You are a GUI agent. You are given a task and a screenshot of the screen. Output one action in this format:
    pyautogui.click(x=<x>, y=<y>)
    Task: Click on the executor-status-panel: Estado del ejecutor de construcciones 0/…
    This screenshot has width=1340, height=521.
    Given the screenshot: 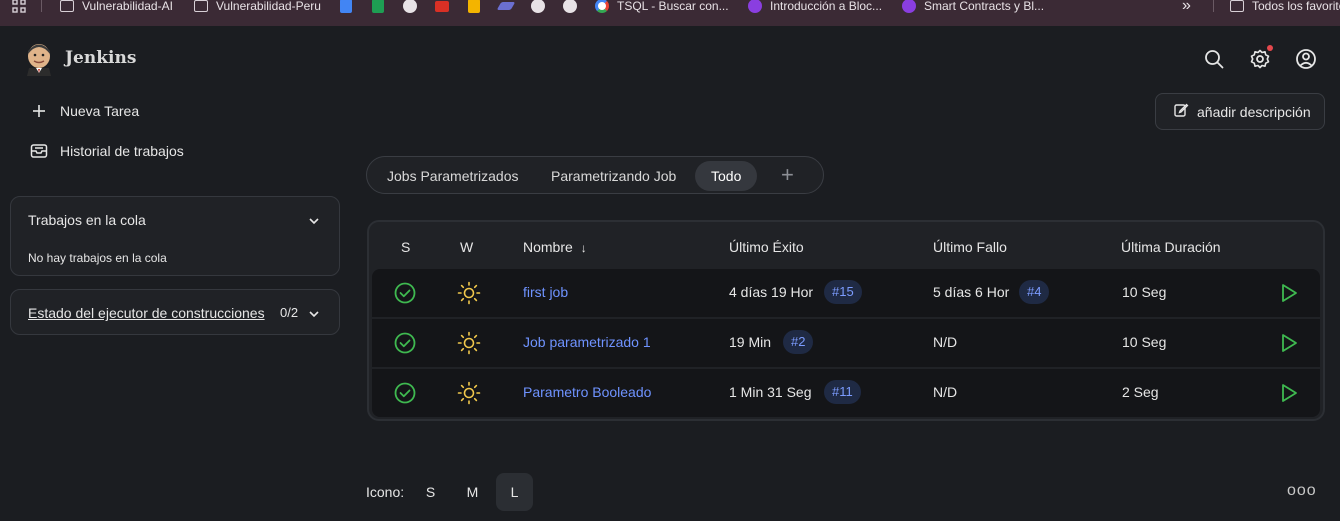 What is the action you would take?
    pyautogui.click(x=175, y=312)
    